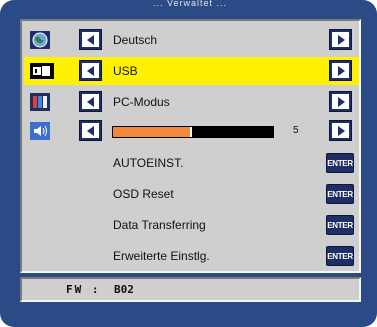 Image resolution: width=377 pixels, height=327 pixels. I want to click on advanced-enter-button: ENTER, so click(340, 256).